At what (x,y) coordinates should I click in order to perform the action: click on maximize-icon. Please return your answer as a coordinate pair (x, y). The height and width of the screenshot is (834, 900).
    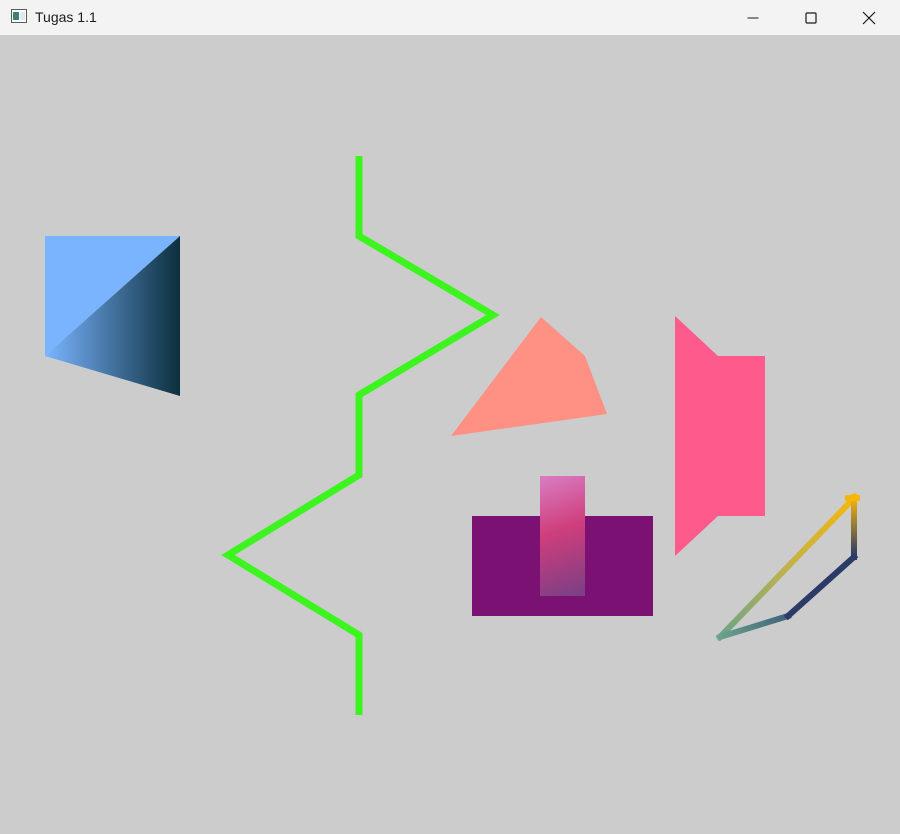
    Looking at the image, I should click on (811, 17).